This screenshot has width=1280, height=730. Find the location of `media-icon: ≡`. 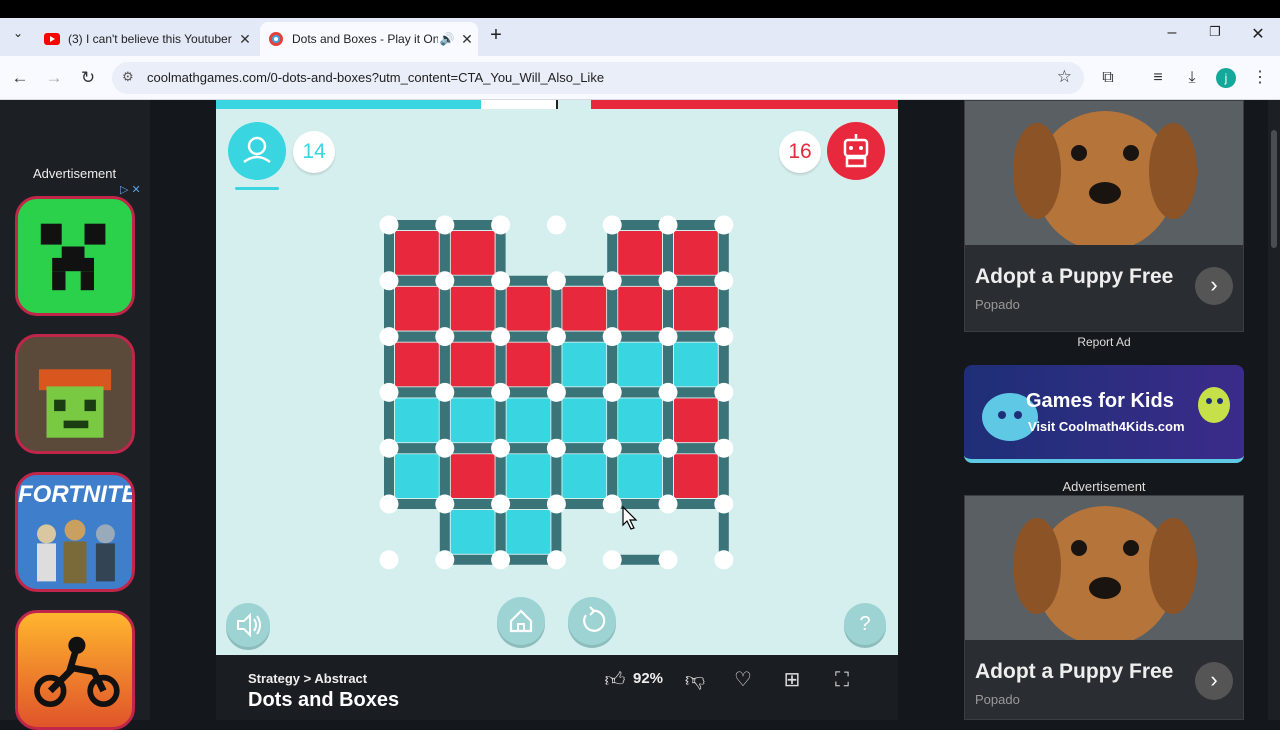

media-icon: ≡ is located at coordinates (1158, 78).